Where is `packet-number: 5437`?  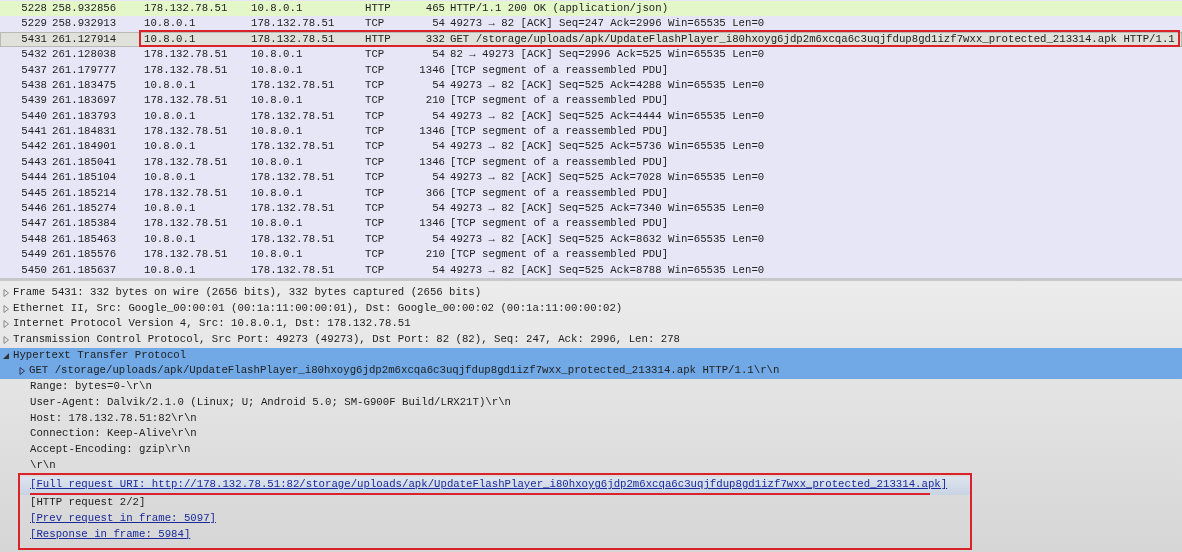
packet-number: 5437 is located at coordinates (33, 70).